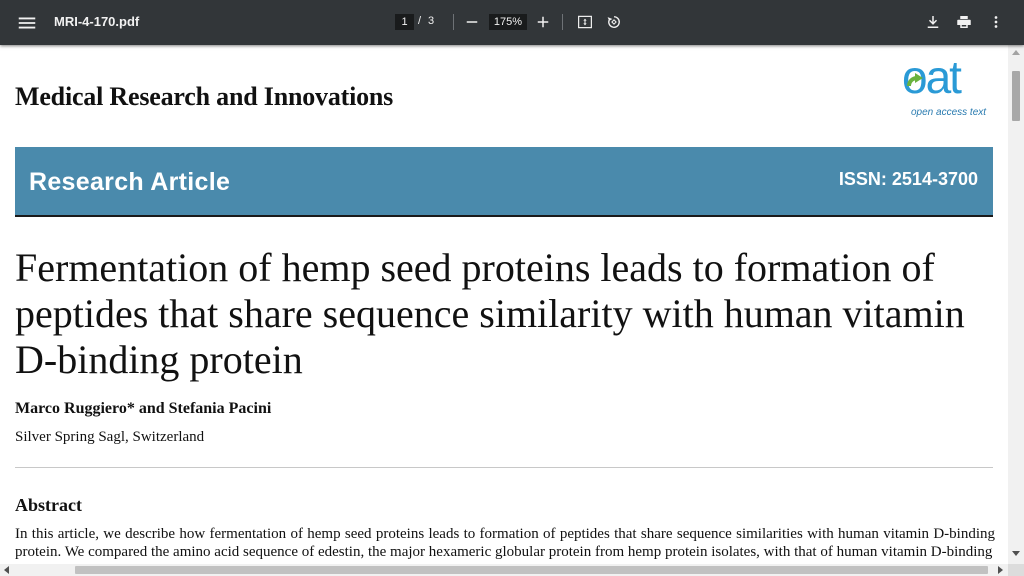  What do you see at coordinates (27, 23) in the screenshot?
I see `menu-icon` at bounding box center [27, 23].